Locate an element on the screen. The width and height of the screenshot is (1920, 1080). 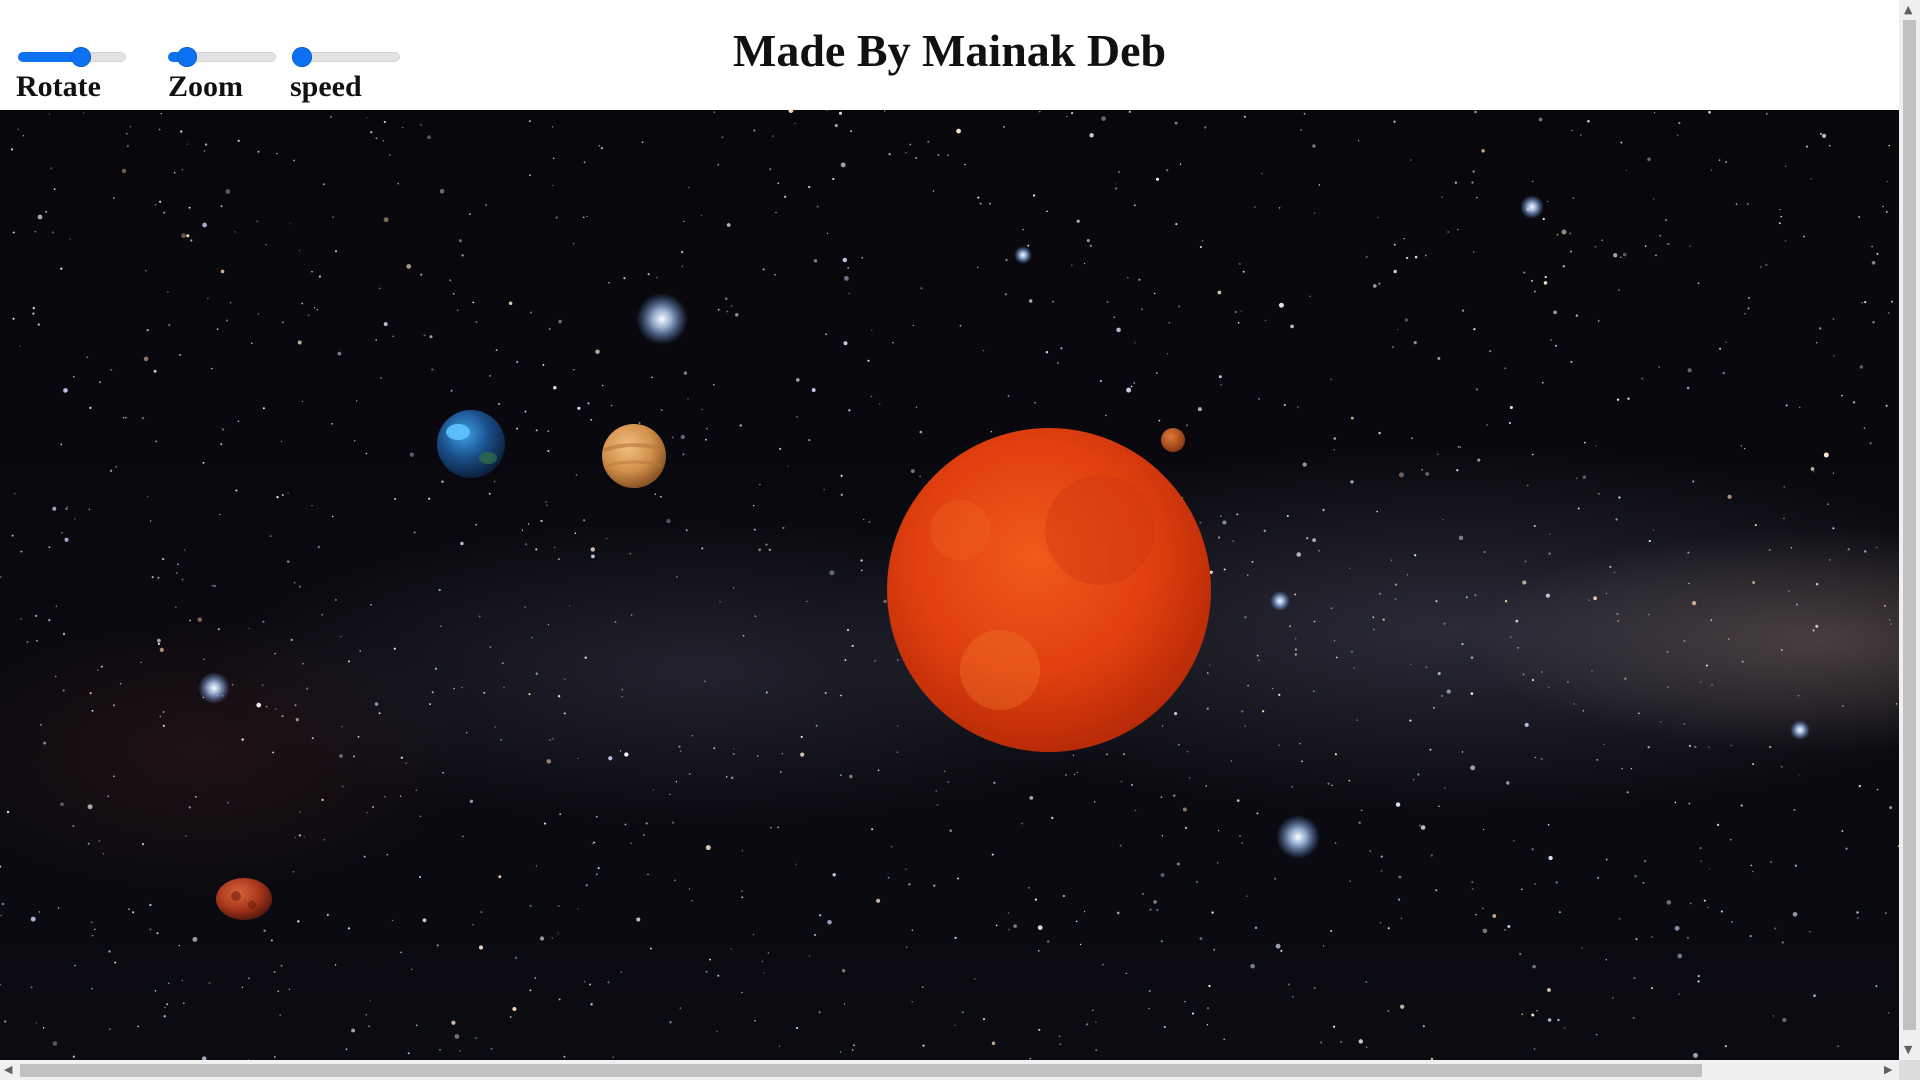
scroll-down-icon: ▼ is located at coordinates (1908, 1049).